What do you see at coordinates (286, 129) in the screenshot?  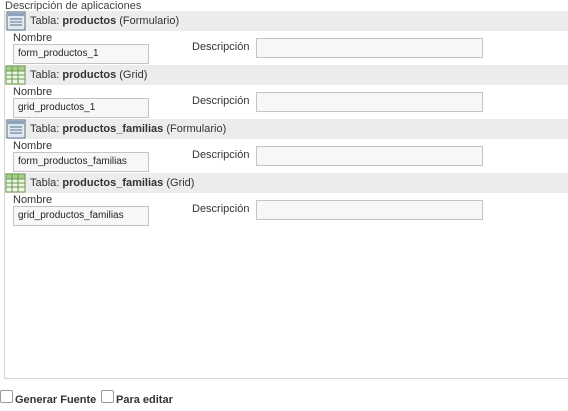 I see `section-header: Tabla: productos_familias (Formulario)` at bounding box center [286, 129].